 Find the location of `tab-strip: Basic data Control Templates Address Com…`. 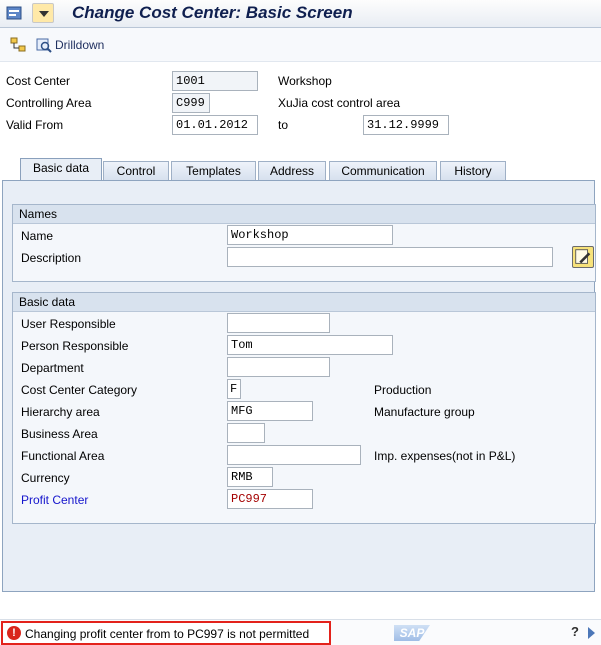

tab-strip: Basic data Control Templates Address Com… is located at coordinates (300, 169).